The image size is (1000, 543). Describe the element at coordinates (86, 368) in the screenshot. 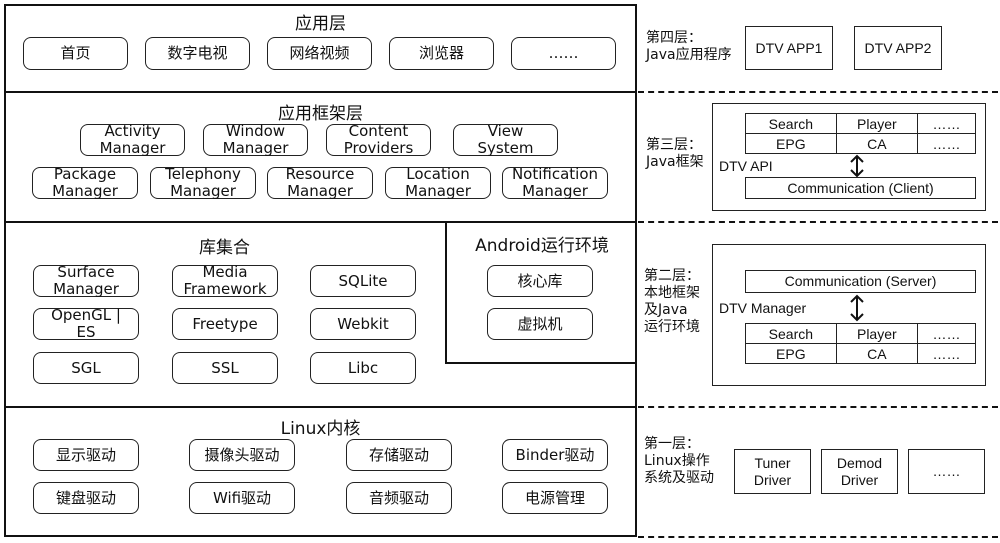

I see `library-item: SGL` at that location.